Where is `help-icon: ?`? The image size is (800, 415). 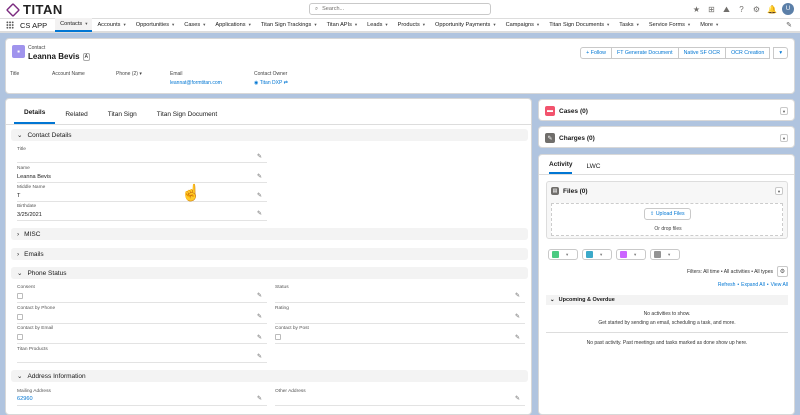
help-icon: ? is located at coordinates (741, 9).